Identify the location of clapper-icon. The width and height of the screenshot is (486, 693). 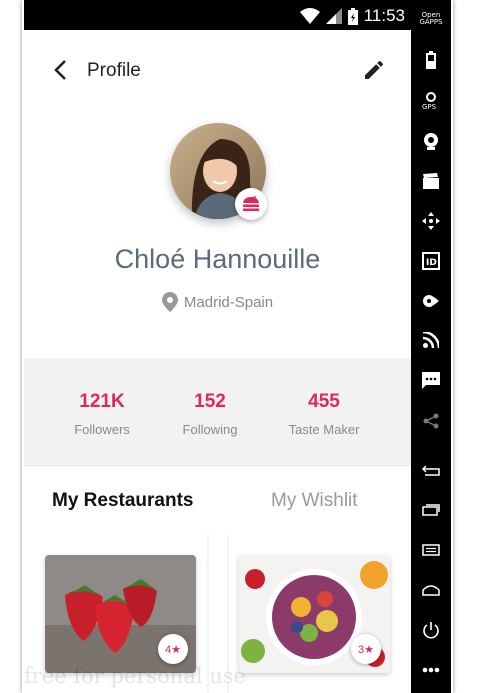
(431, 181).